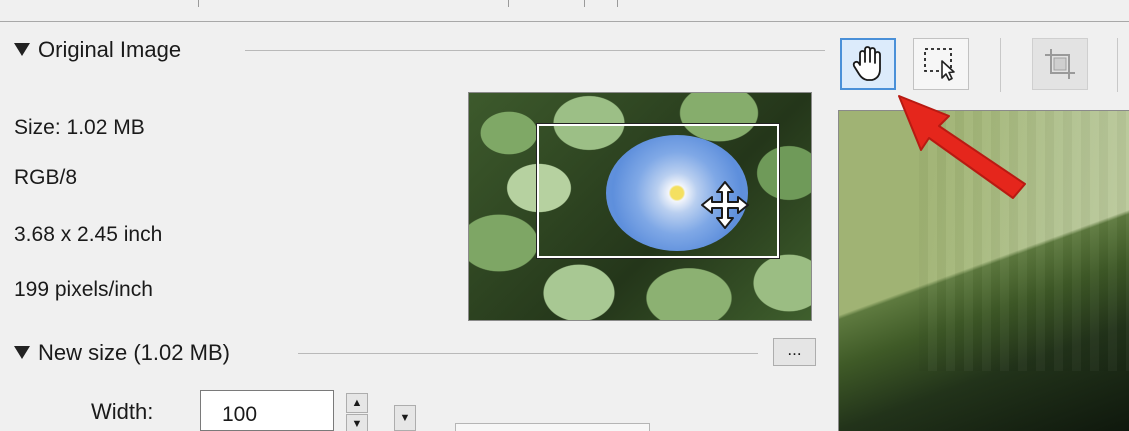 The height and width of the screenshot is (431, 1129). I want to click on resolution: 199 pixels/inch, so click(83, 289).